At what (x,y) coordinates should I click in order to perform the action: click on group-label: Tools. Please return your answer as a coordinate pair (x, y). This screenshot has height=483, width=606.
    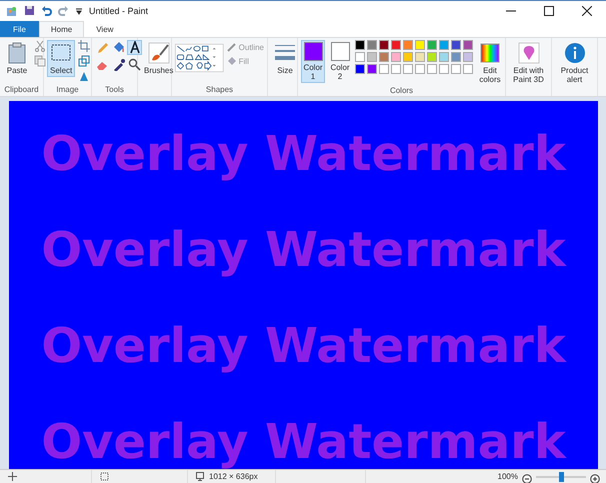
    Looking at the image, I should click on (114, 90).